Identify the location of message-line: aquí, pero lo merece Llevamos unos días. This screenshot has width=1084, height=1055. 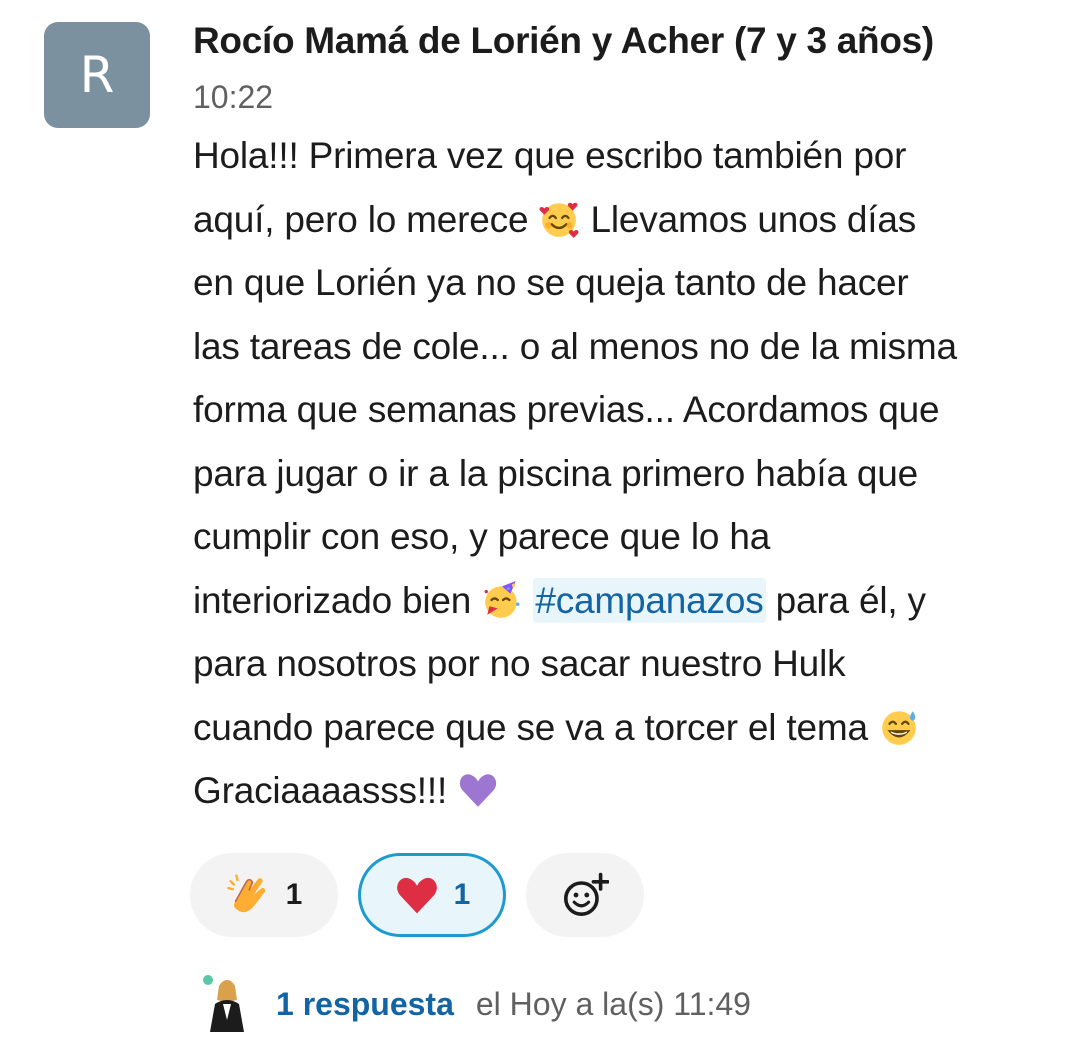
(555, 219).